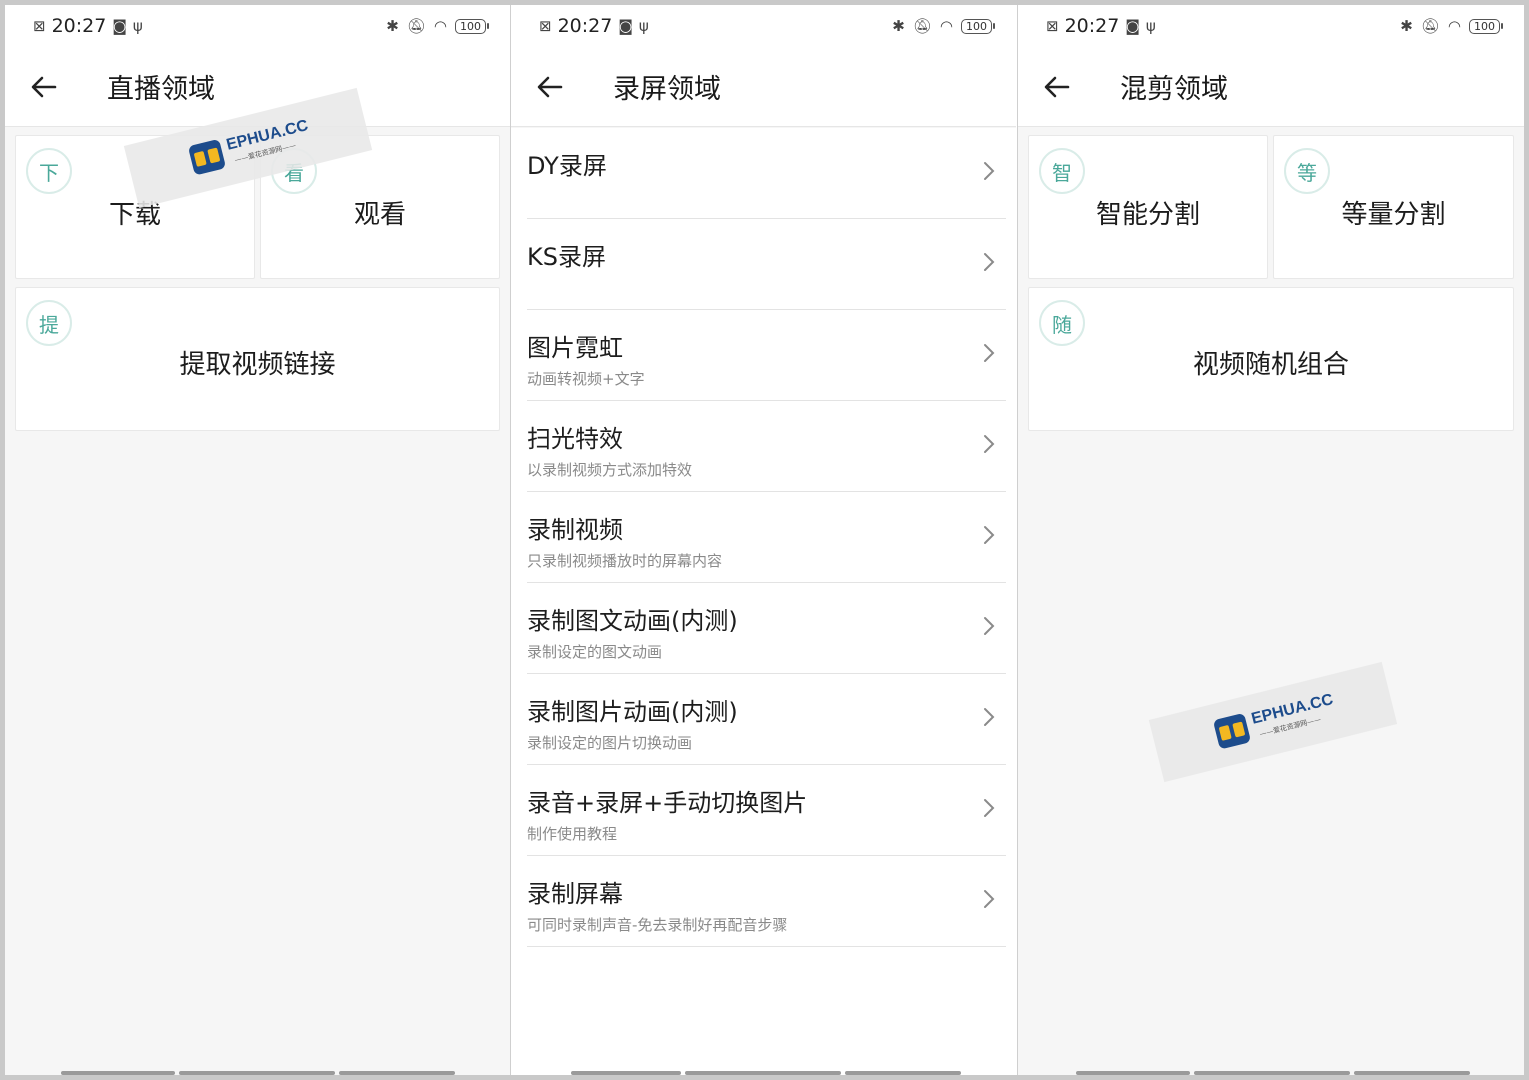 This screenshot has height=1080, width=1529. I want to click on card-label: 下载, so click(134, 215).